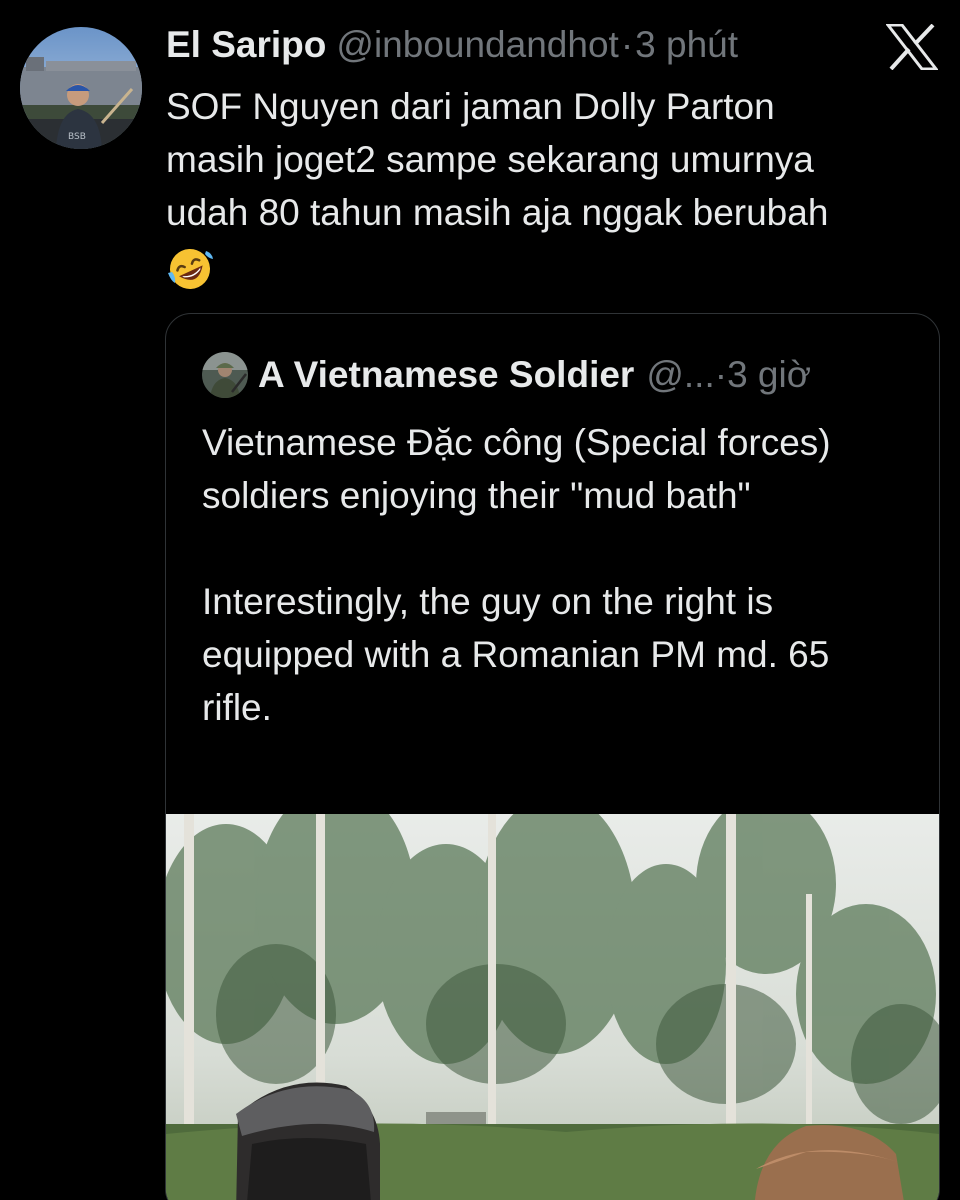  What do you see at coordinates (477, 45) in the screenshot?
I see `handle: @inboundandhot` at bounding box center [477, 45].